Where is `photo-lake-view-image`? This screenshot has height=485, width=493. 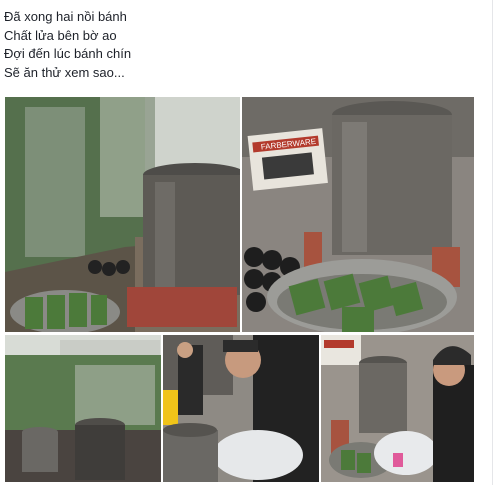
photo-lake-view-image is located at coordinates (83, 408).